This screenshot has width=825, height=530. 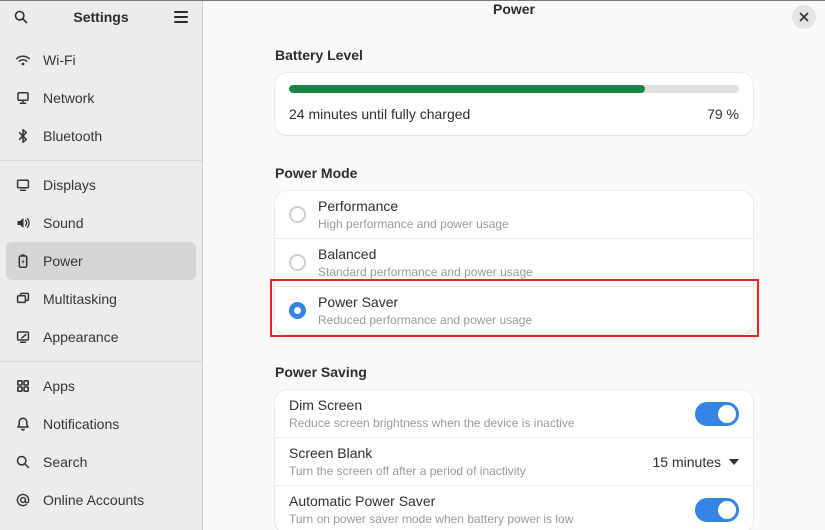 I want to click on battery-progress-track, so click(x=514, y=89).